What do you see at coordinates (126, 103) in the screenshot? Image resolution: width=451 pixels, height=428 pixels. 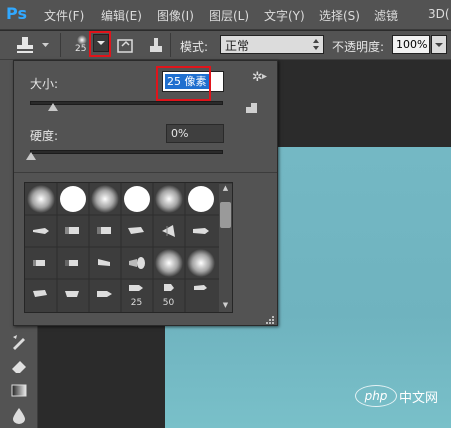 I see `size-slider-track` at bounding box center [126, 103].